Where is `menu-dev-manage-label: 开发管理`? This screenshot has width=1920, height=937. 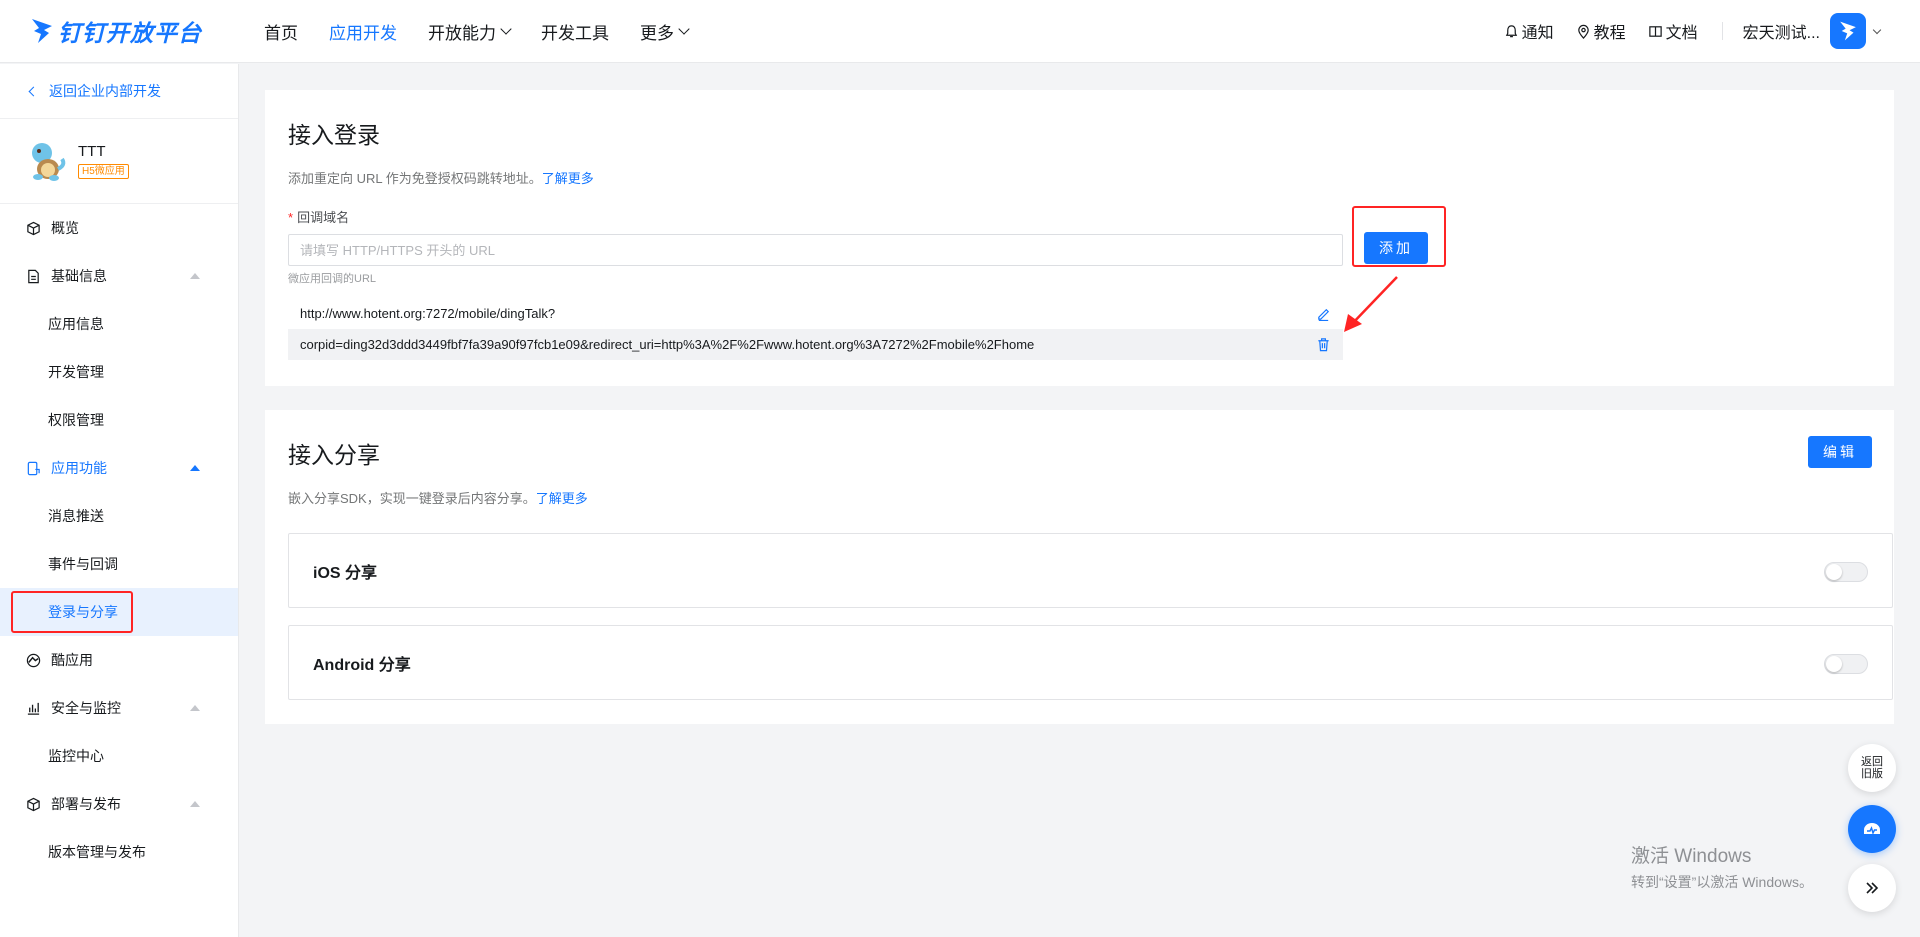 menu-dev-manage-label: 开发管理 is located at coordinates (76, 372).